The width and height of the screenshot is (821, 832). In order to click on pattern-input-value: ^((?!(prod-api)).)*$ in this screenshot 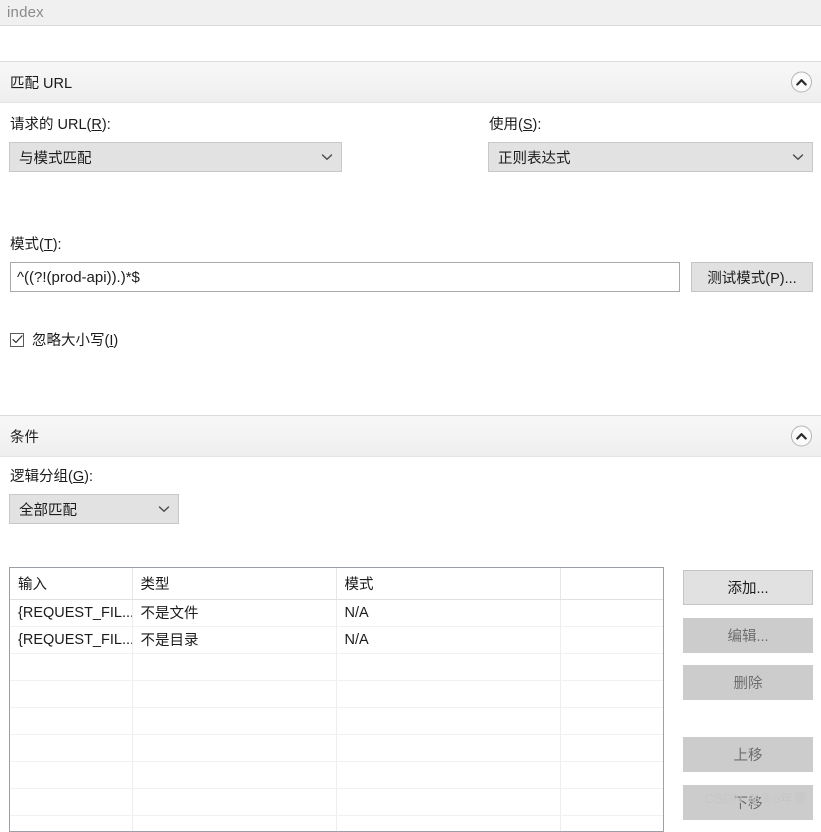, I will do `click(78, 277)`.